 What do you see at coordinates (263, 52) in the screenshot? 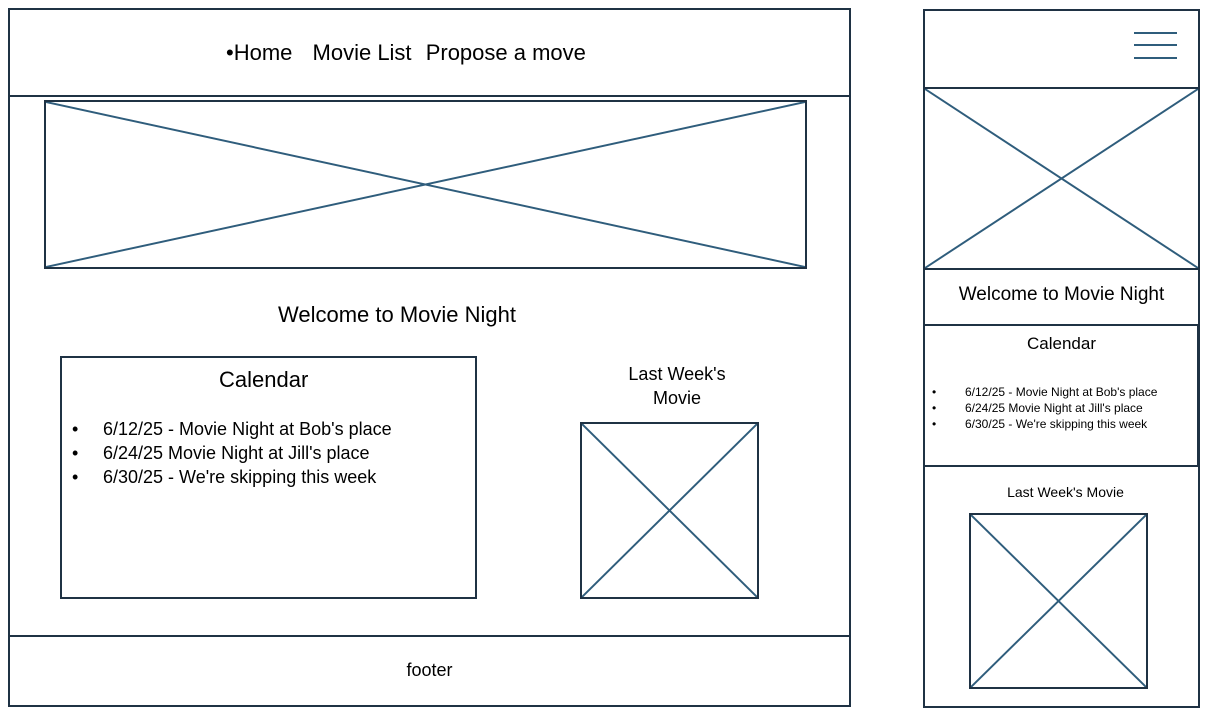
I see `nav-link-home: Home` at bounding box center [263, 52].